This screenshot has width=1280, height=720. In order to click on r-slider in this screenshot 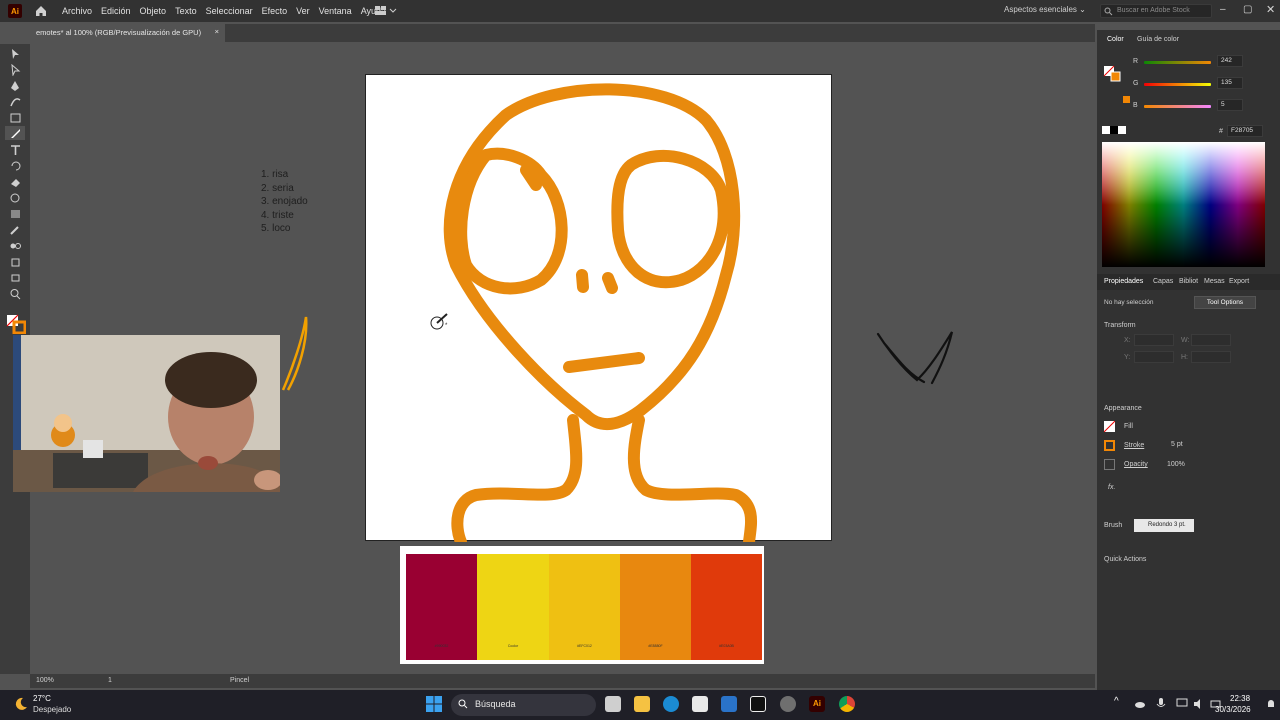, I will do `click(1177, 62)`.